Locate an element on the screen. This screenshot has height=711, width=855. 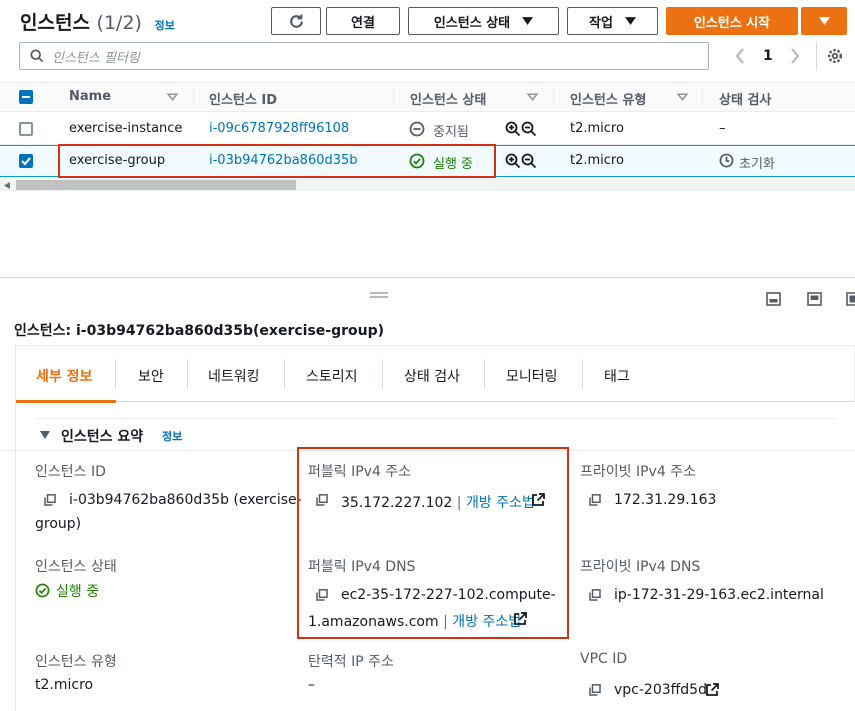
instance-state-value: 실행 중 is located at coordinates (78, 592).